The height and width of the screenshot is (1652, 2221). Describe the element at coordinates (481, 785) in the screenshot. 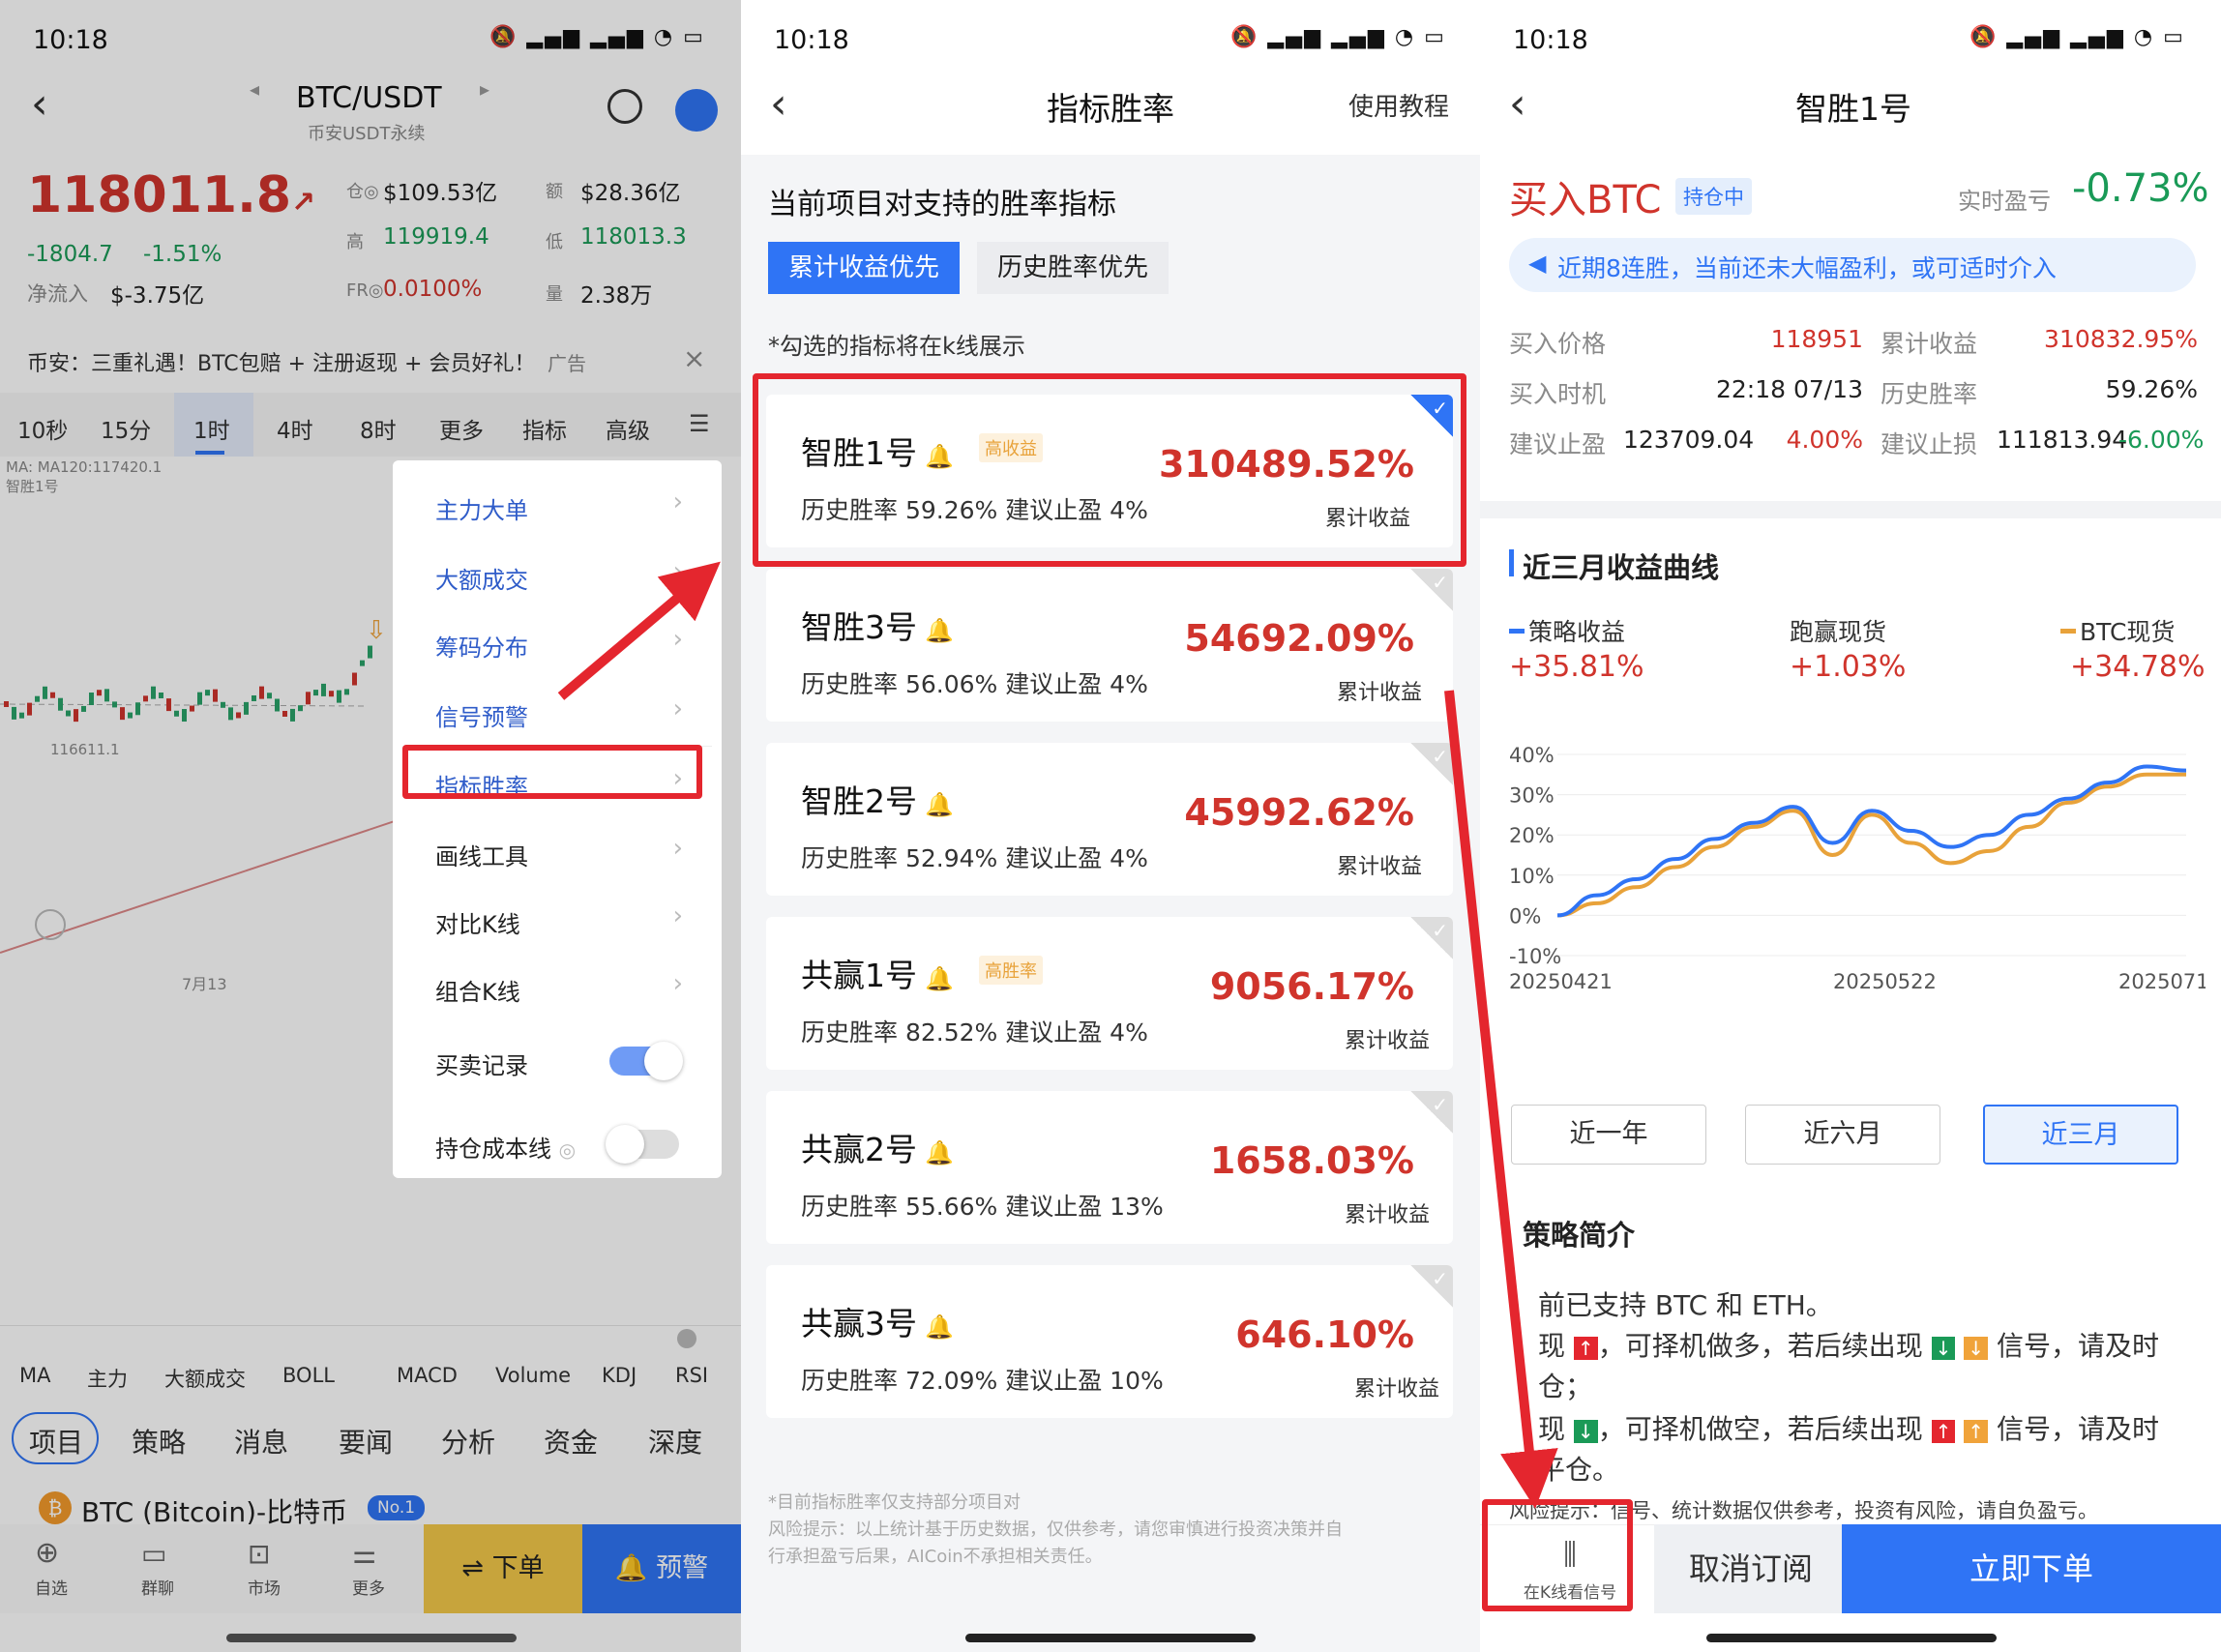

I see `menu-indicator-winrate: 指标胜率` at that location.